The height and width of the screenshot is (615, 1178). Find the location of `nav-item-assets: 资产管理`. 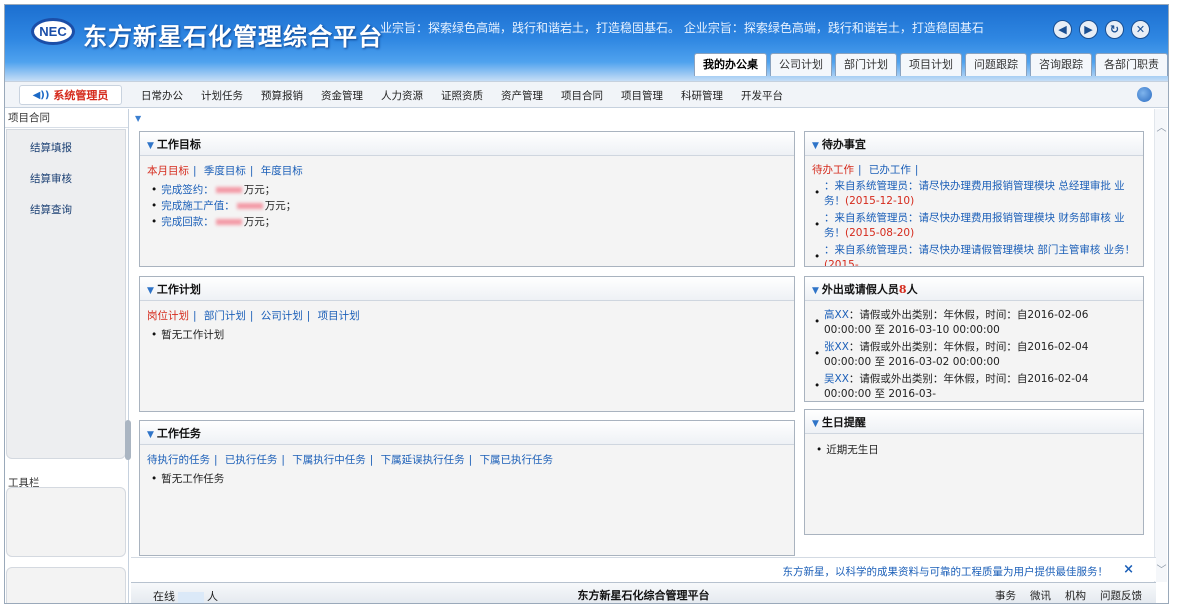

nav-item-assets: 资产管理 is located at coordinates (522, 95).